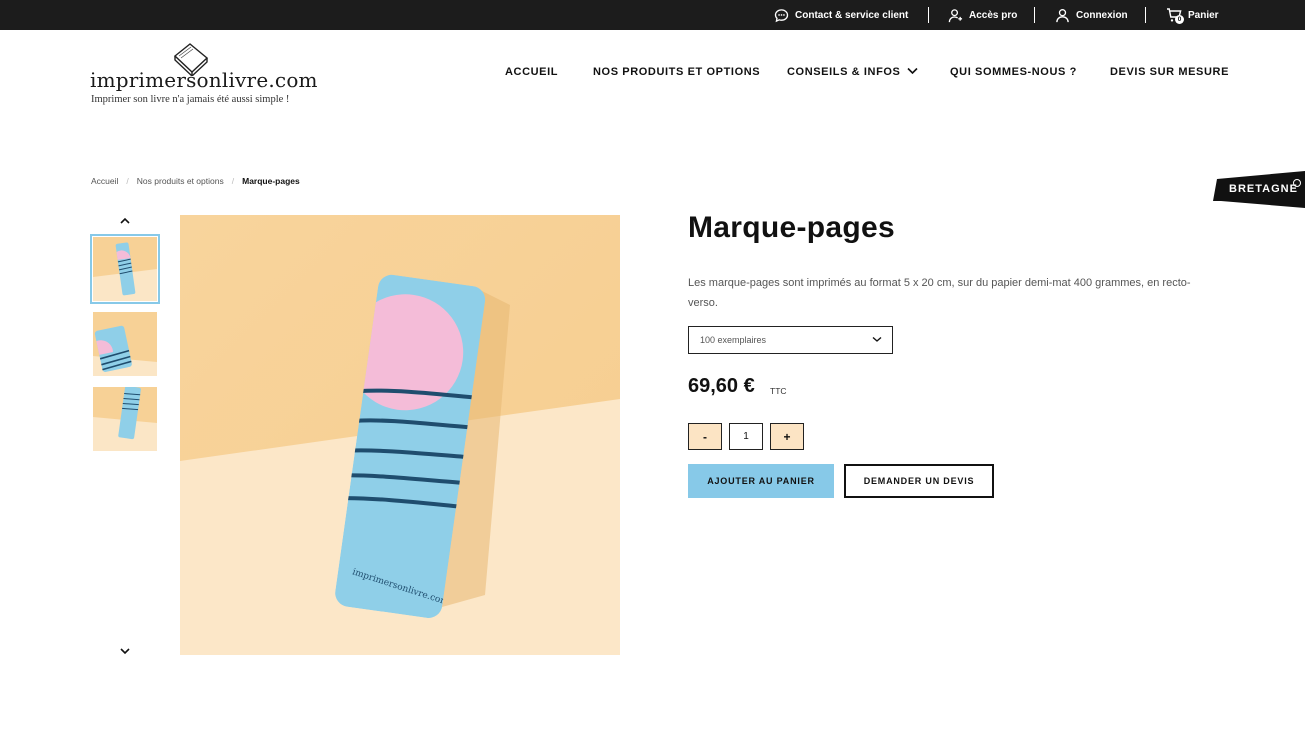 This screenshot has width=1305, height=730. Describe the element at coordinates (852, 15) in the screenshot. I see `contact-label: Contact & service client` at that location.